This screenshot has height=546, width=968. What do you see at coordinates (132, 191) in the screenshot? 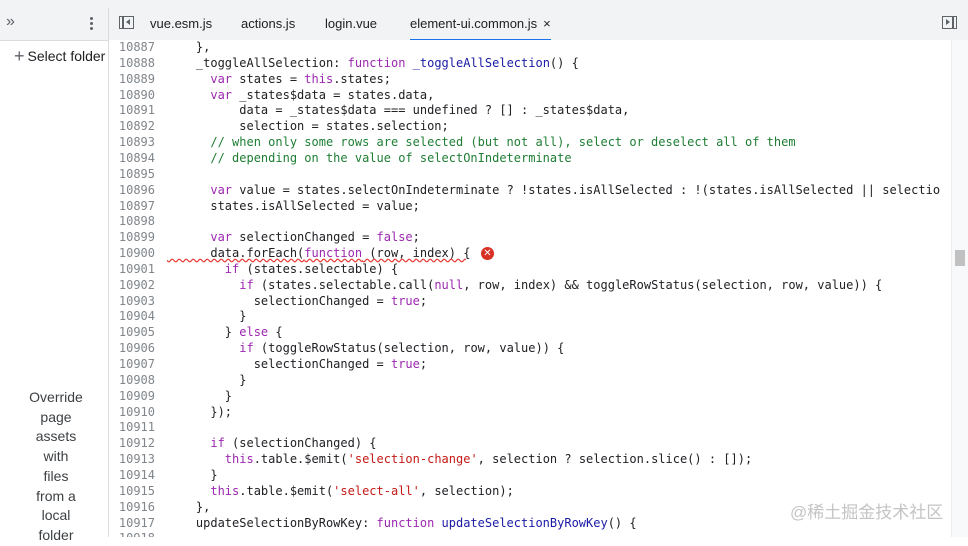
I see `line-number: 10896` at bounding box center [132, 191].